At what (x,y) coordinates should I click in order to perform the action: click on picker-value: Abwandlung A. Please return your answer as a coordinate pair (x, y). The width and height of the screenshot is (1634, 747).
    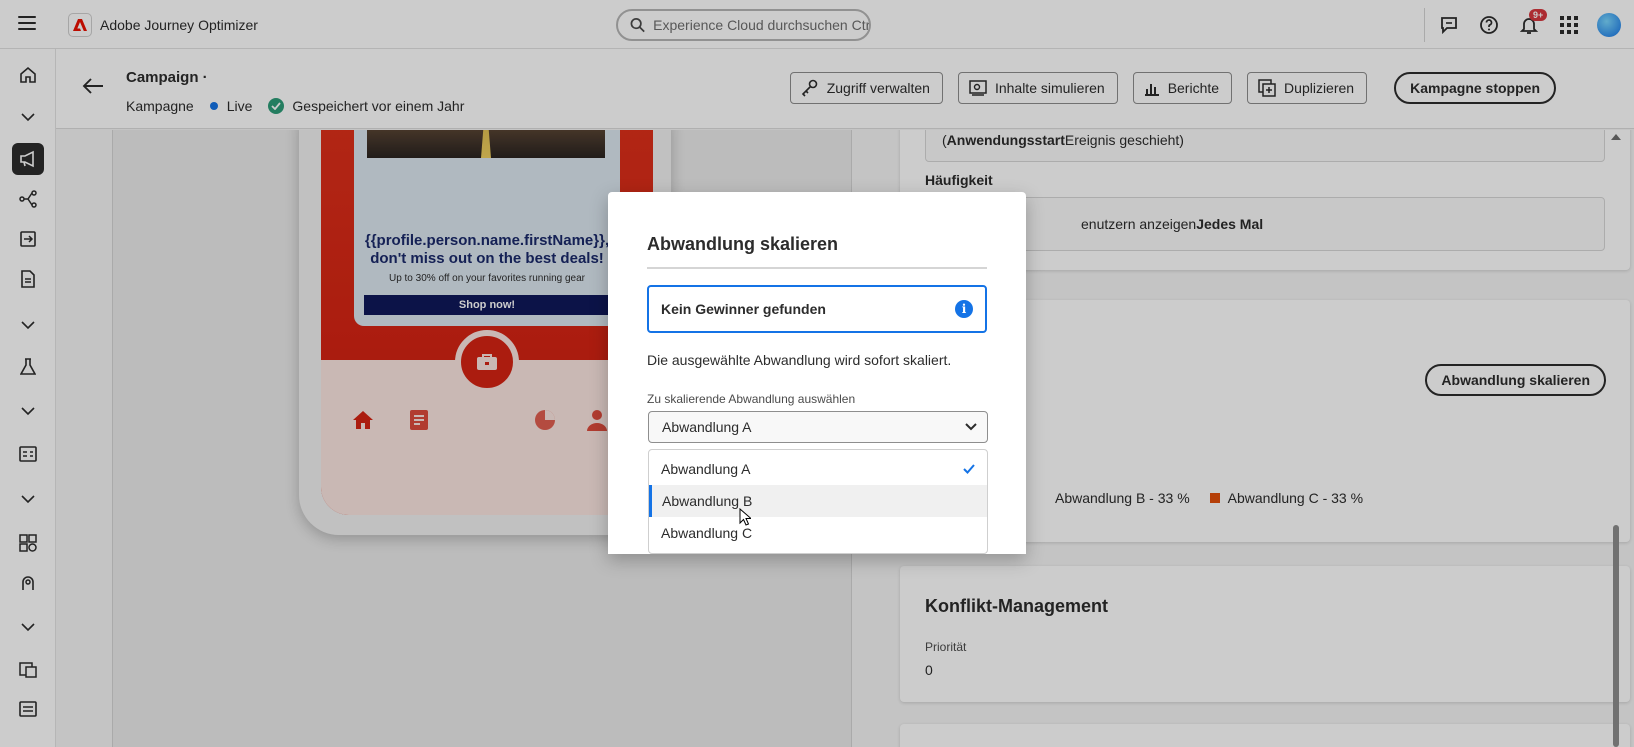
    Looking at the image, I should click on (707, 427).